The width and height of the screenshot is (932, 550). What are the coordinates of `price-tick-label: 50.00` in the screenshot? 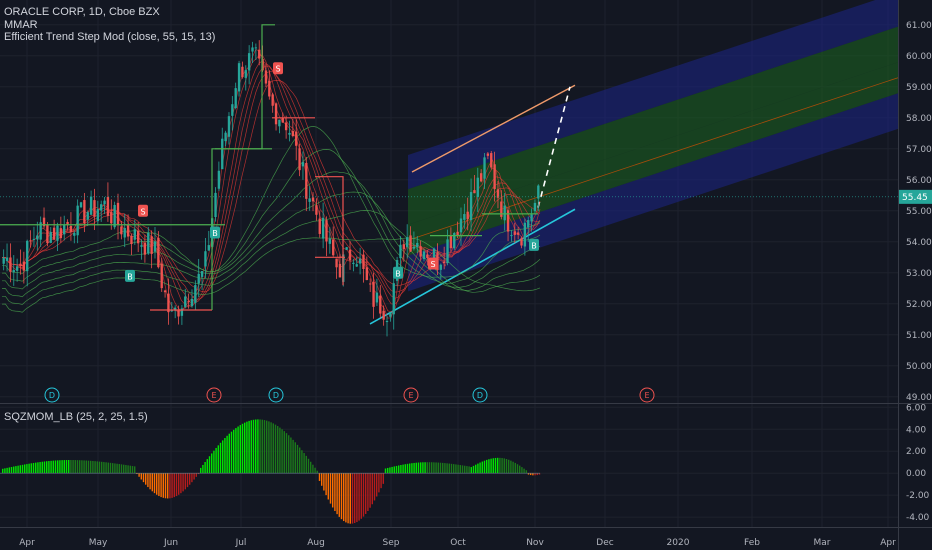 It's located at (919, 367).